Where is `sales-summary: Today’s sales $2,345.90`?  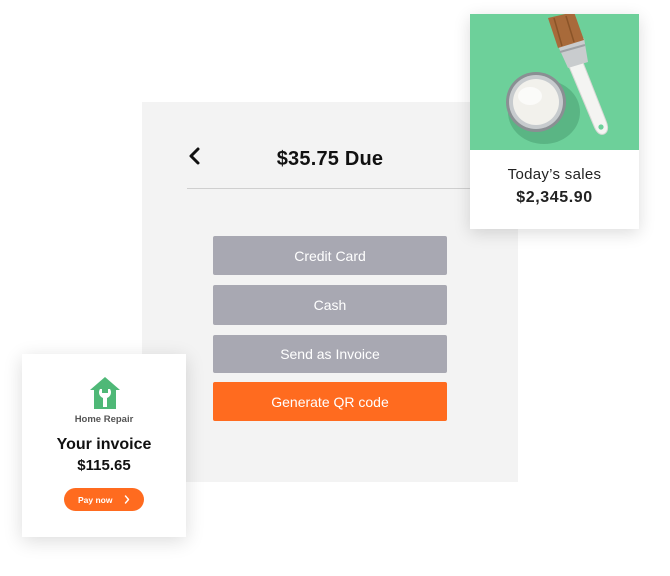
sales-summary: Today’s sales $2,345.90 is located at coordinates (554, 178).